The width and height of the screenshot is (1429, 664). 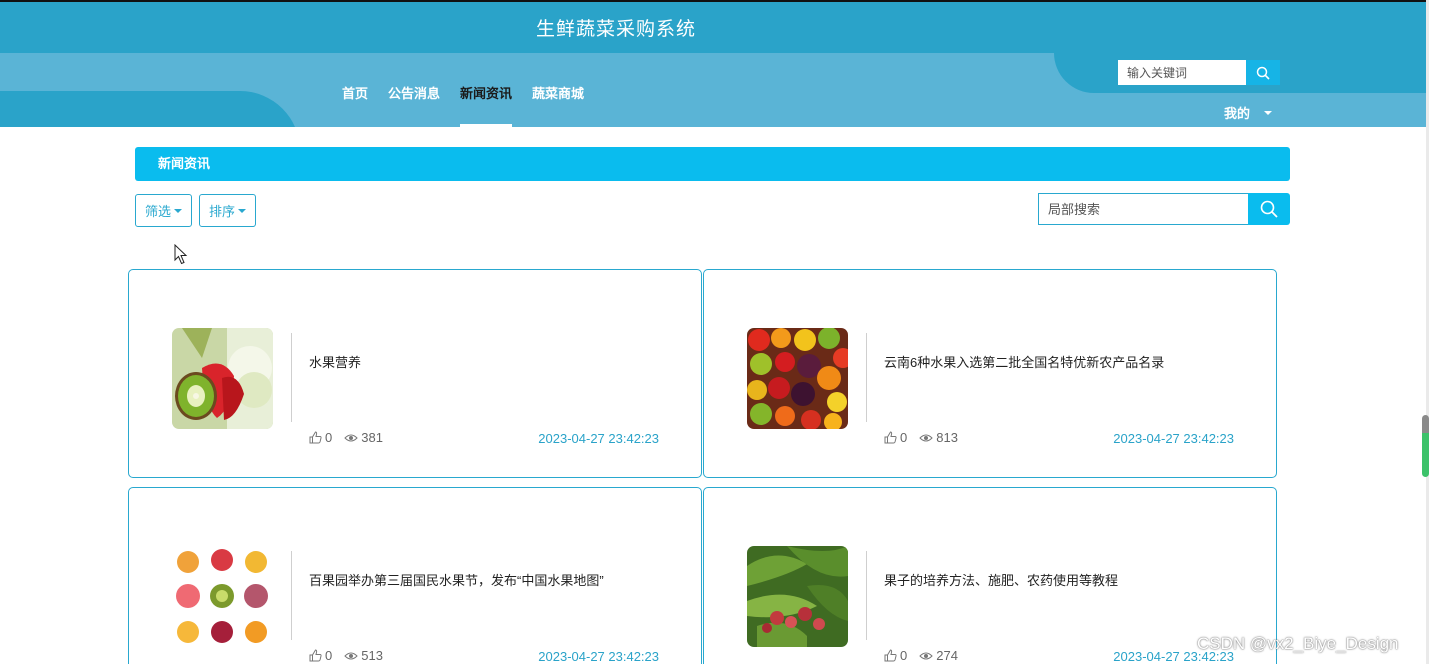 What do you see at coordinates (1024, 361) in the screenshot?
I see `news-title: 云南6种水果入选第二批全国名特优新农产品名录` at bounding box center [1024, 361].